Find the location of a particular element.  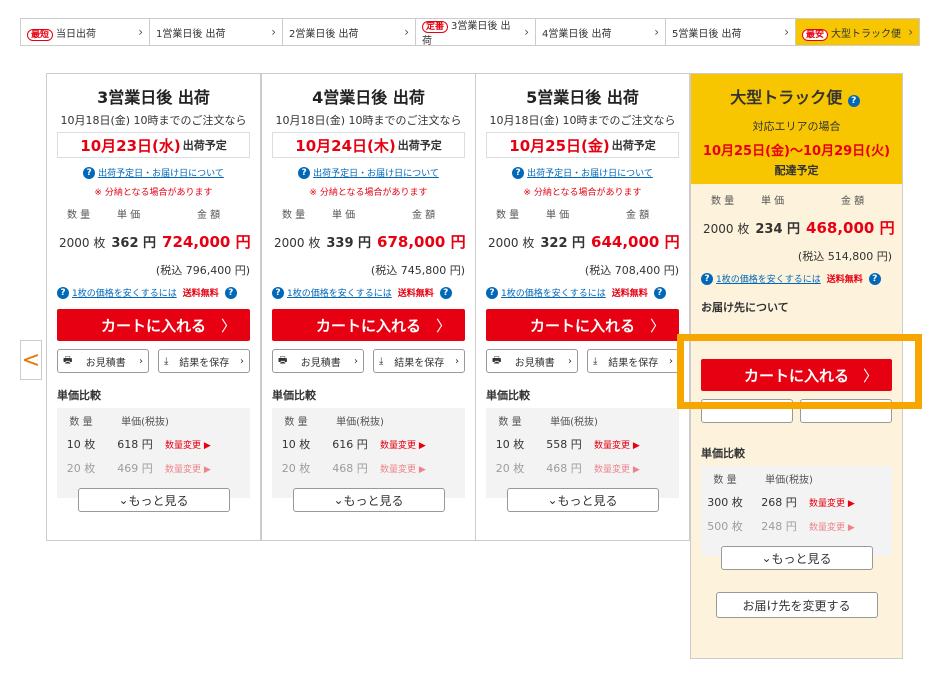

price-row: 2000 枚 339 円 678,000 円 is located at coordinates (374, 241).